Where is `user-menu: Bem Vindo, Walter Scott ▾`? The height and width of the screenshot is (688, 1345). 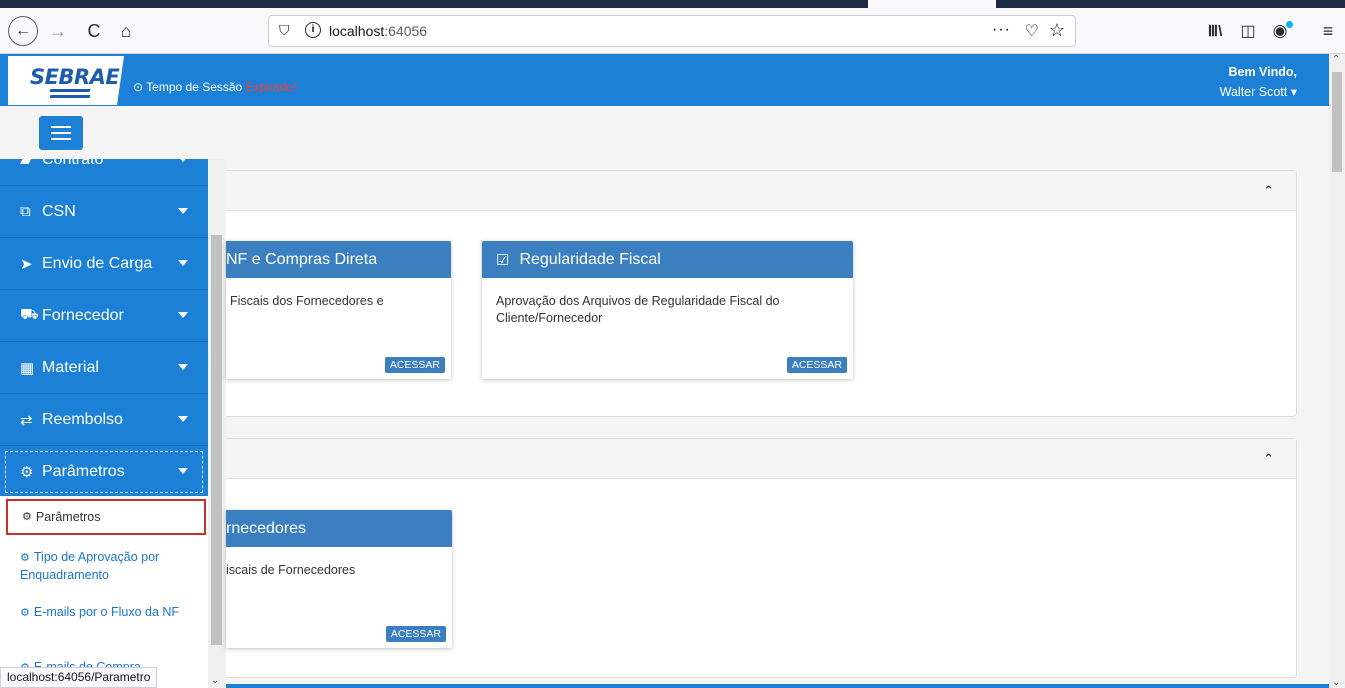 user-menu: Bem Vindo, Walter Scott ▾ is located at coordinates (1258, 82).